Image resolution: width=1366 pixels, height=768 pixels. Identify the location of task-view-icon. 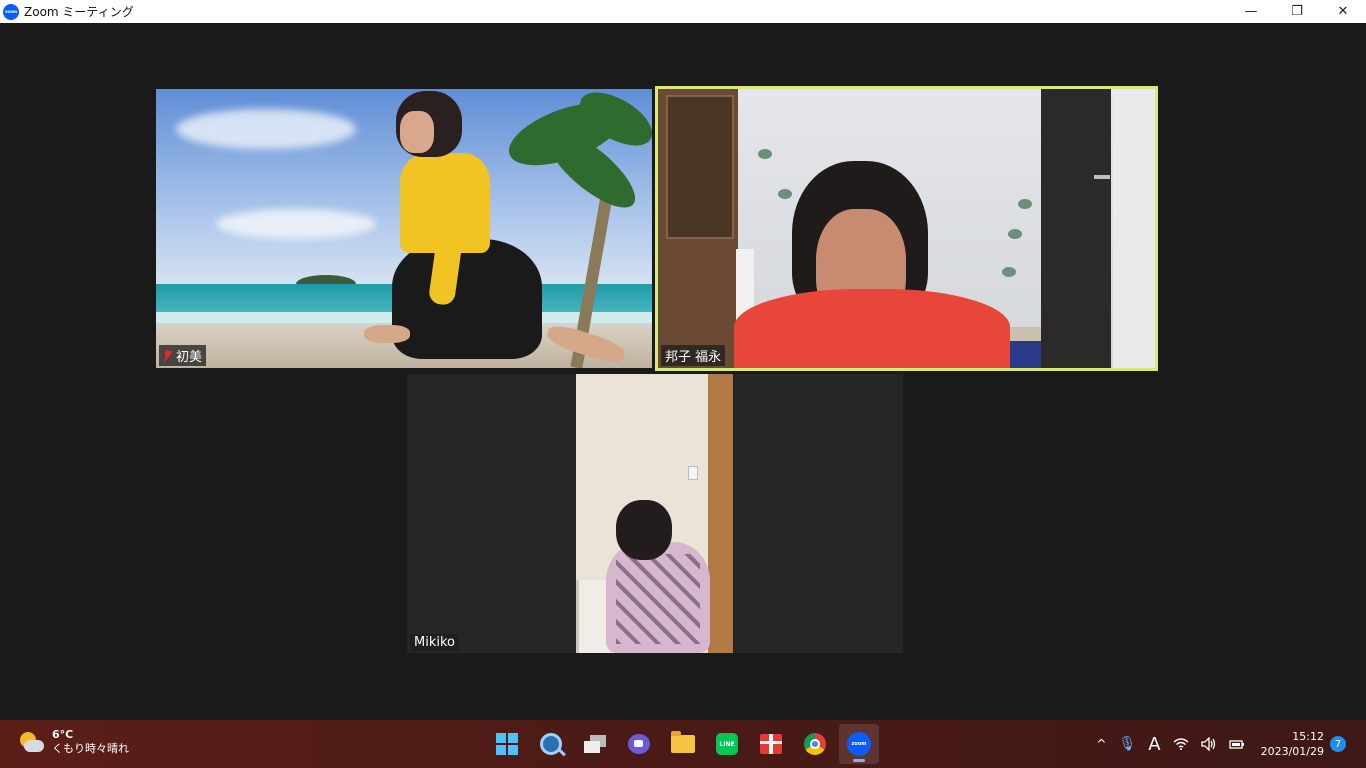
(595, 744).